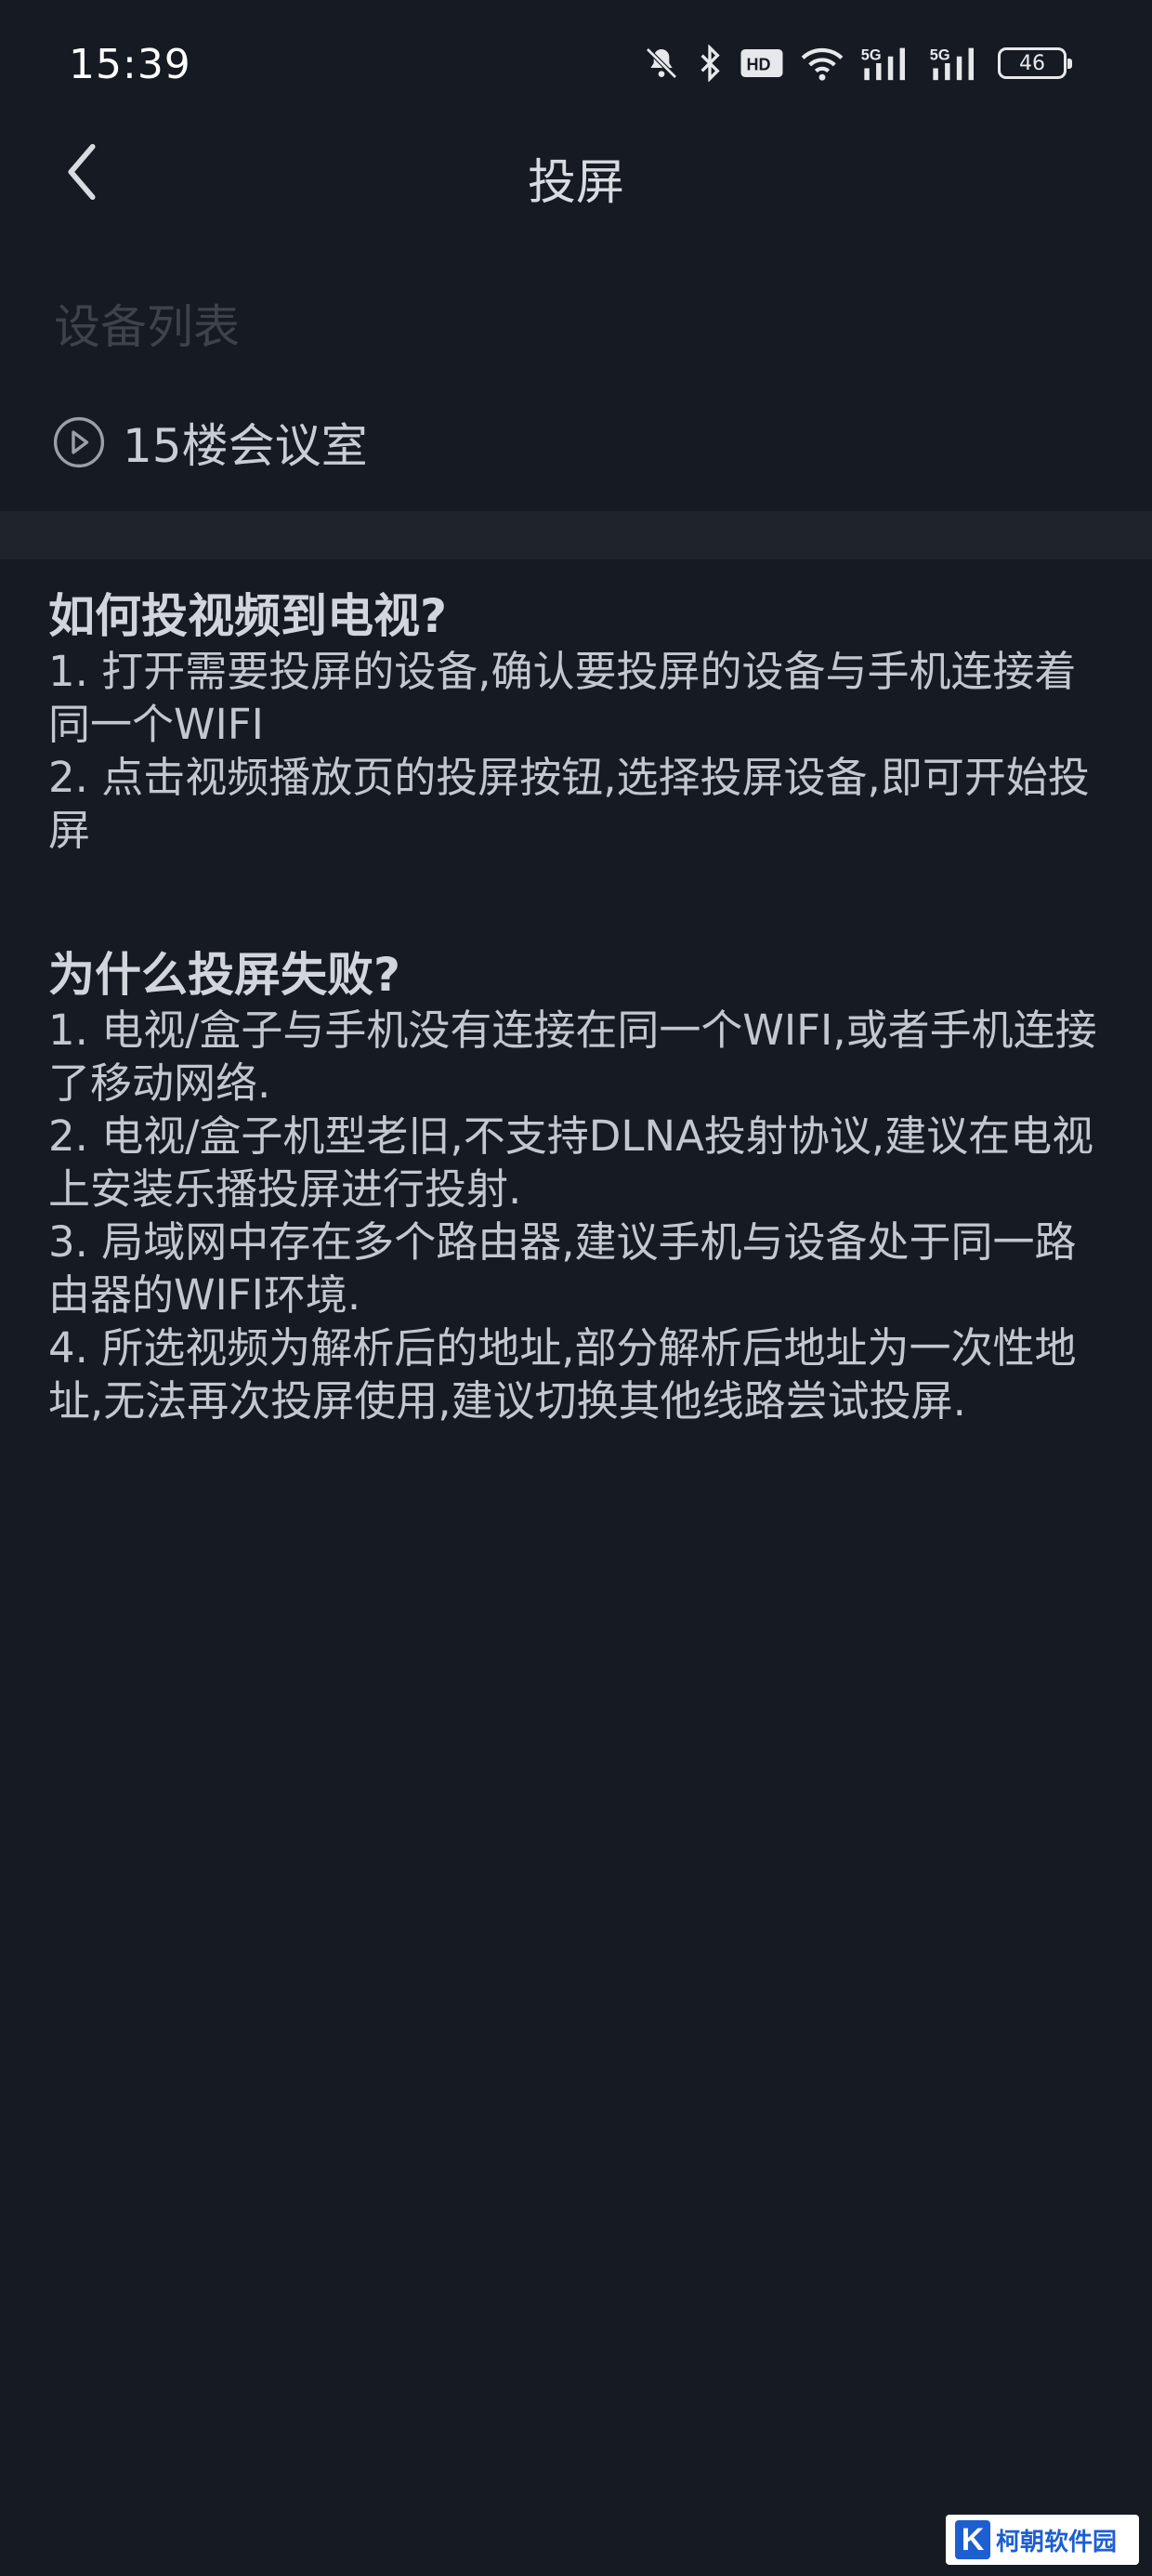  I want to click on watermark-logo: K 柯朝软件园, so click(1042, 2540).